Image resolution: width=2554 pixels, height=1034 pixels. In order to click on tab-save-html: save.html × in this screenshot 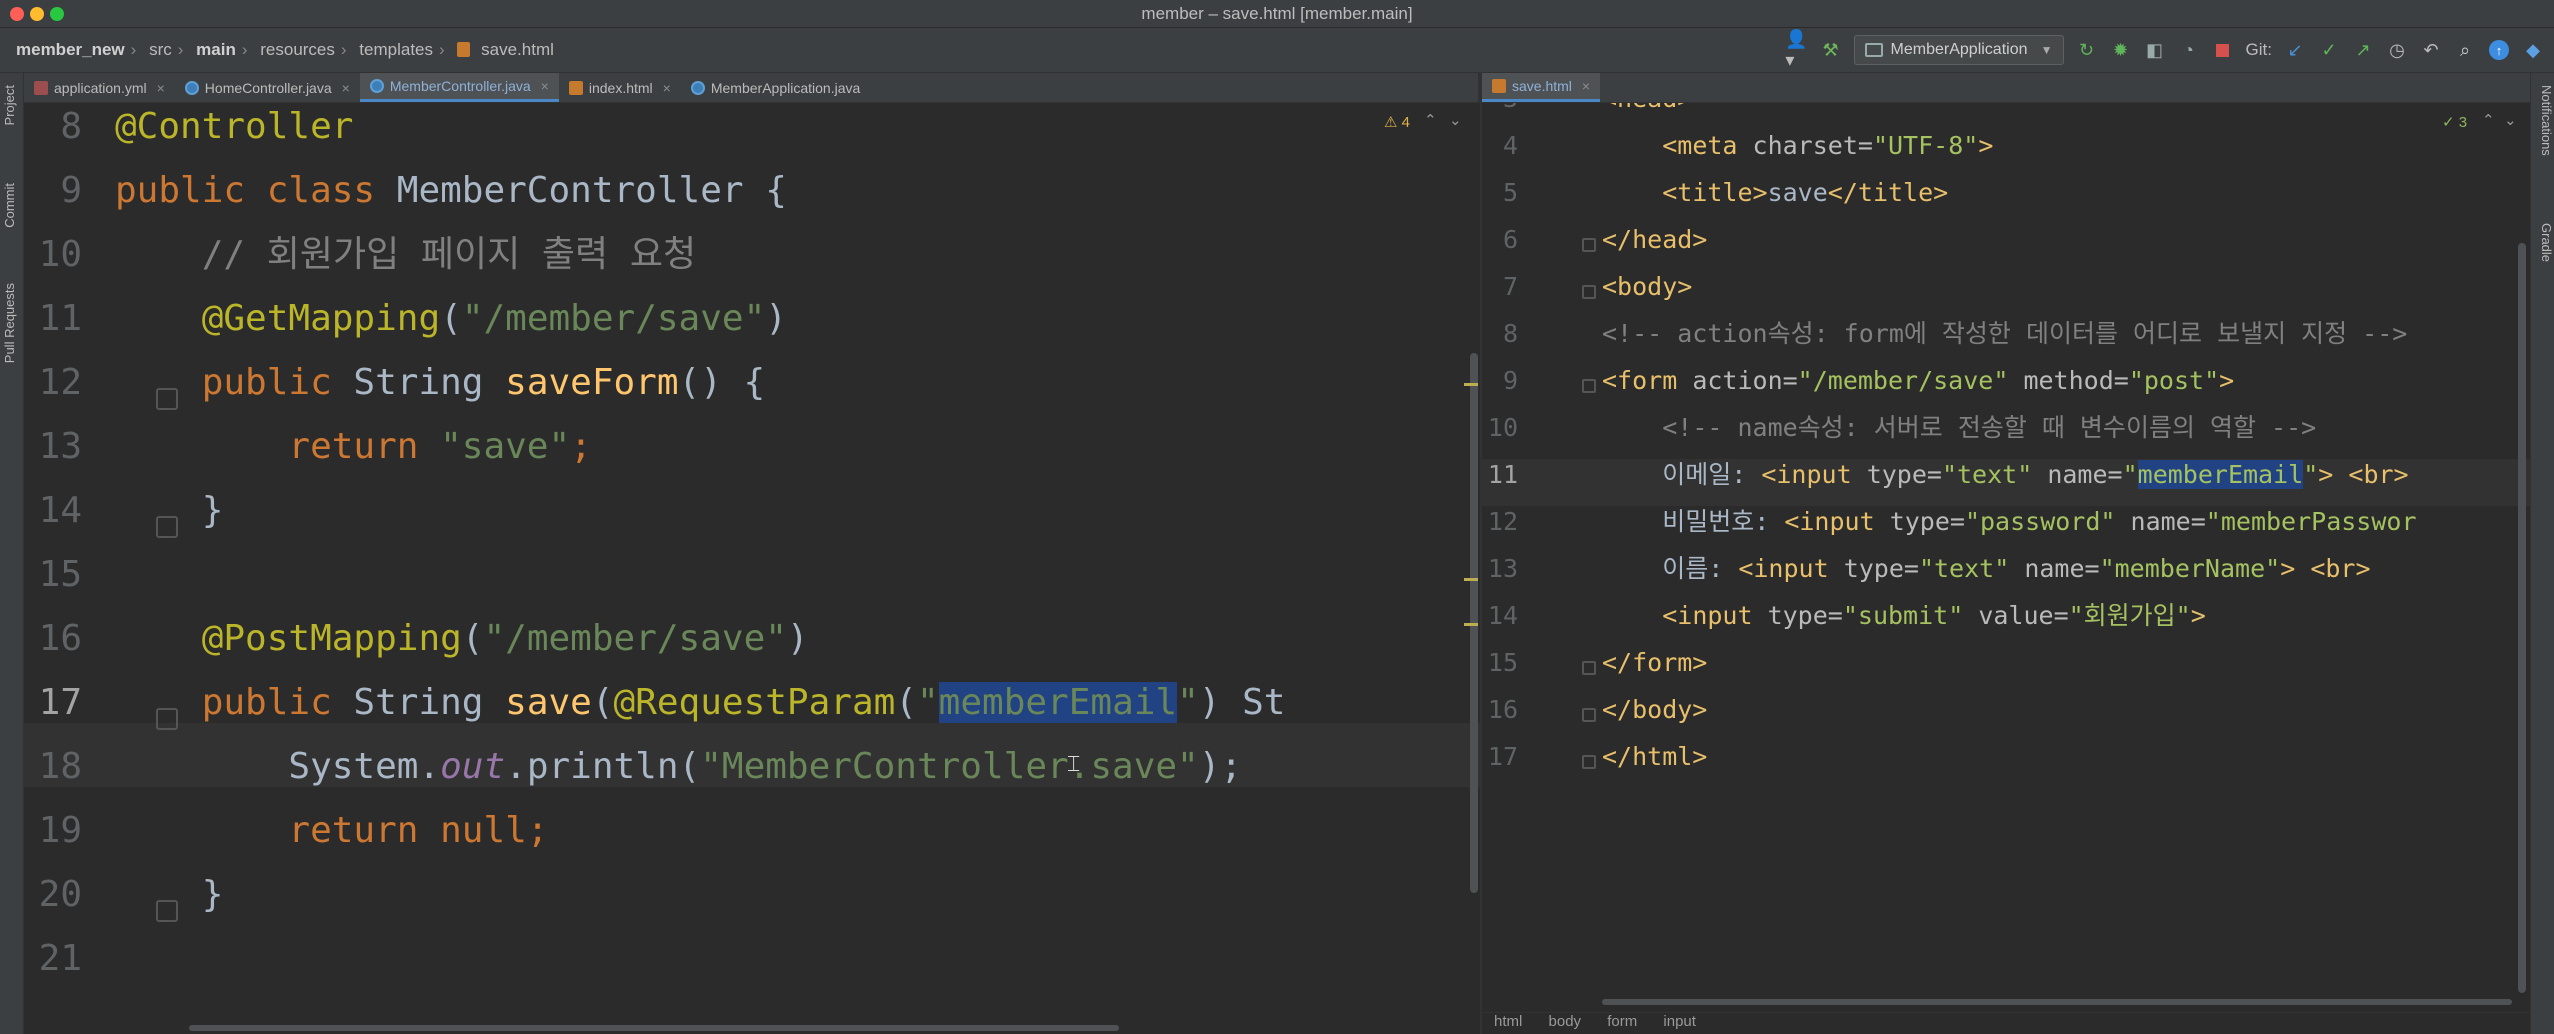, I will do `click(1541, 87)`.